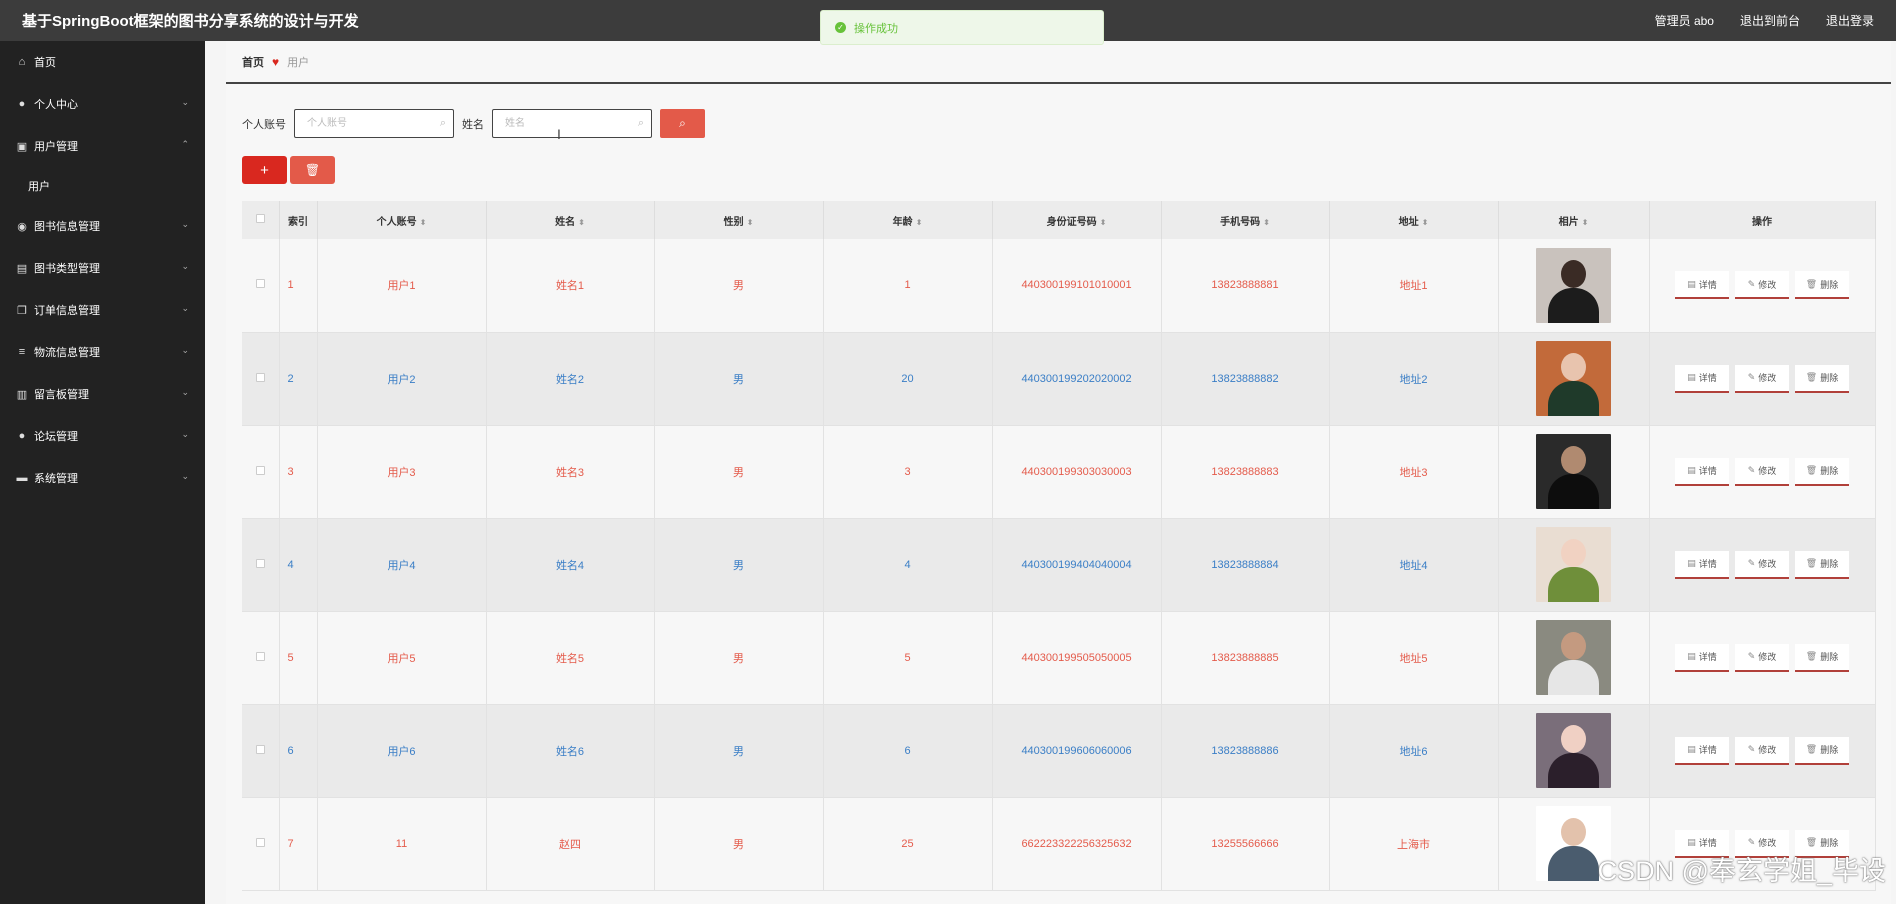 The width and height of the screenshot is (1896, 904). I want to click on sidebar-item-label: 图书信息管理, so click(67, 227).